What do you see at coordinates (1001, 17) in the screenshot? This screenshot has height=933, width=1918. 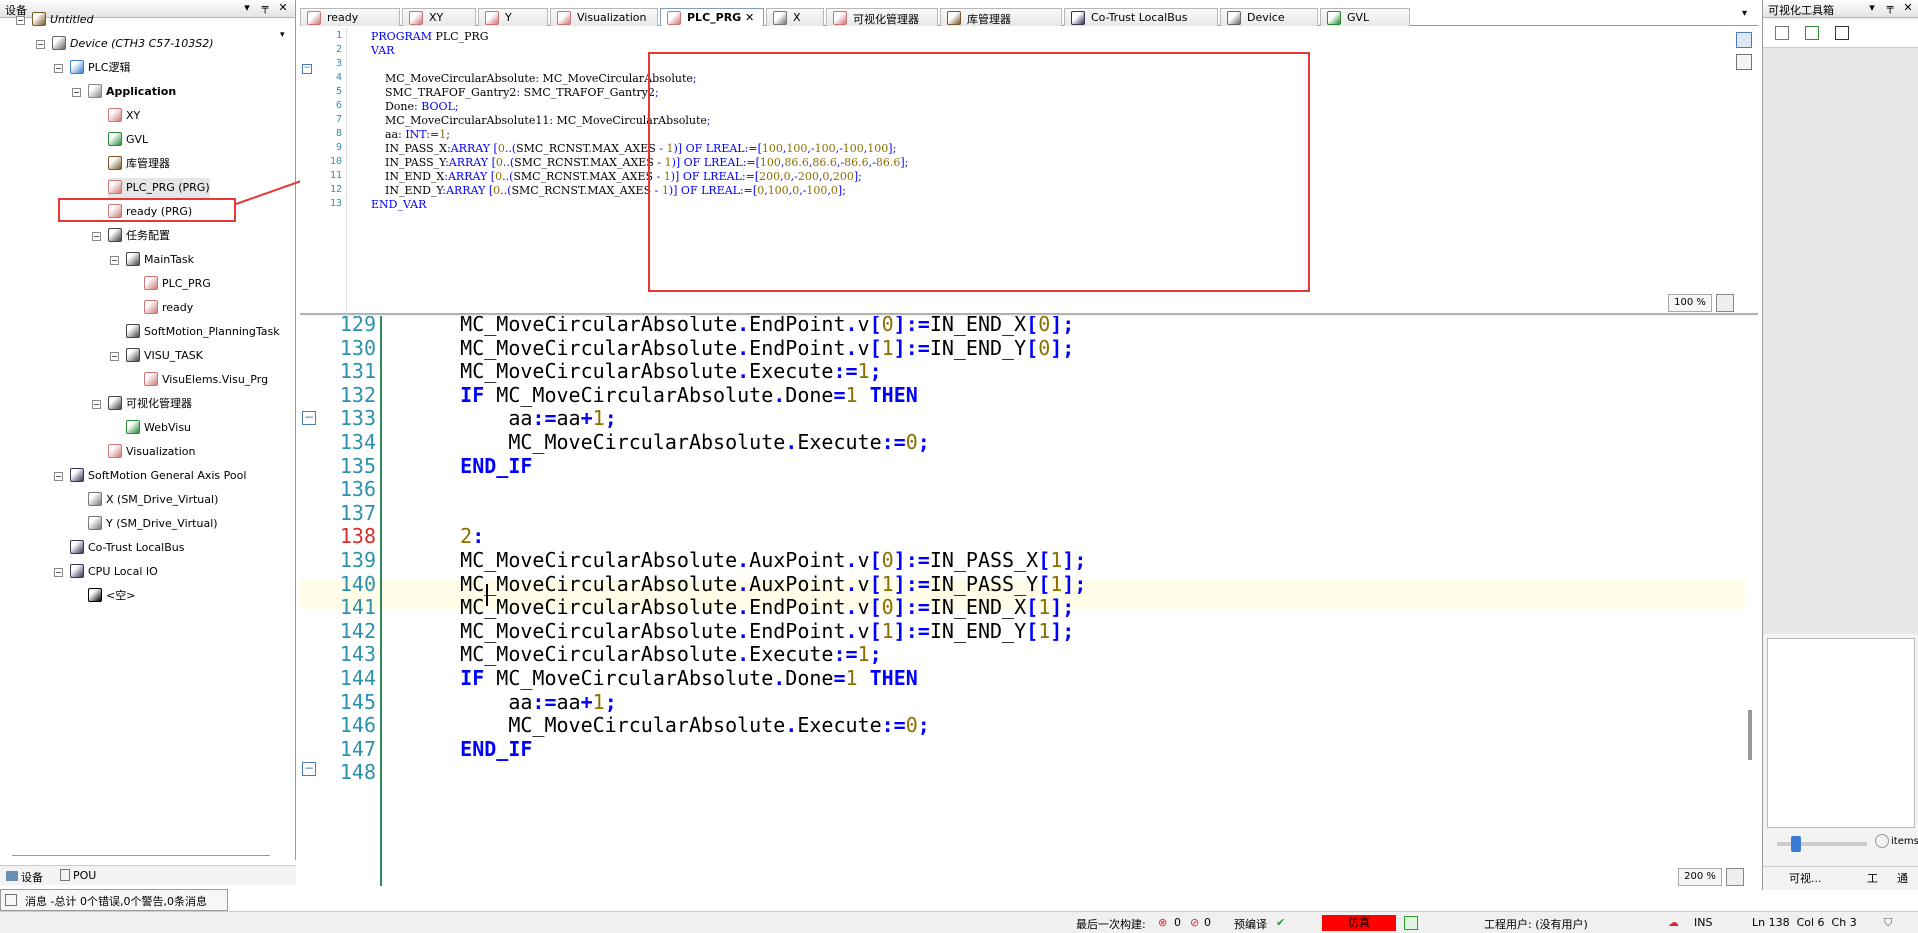 I see `editor-tab: 库管理器` at bounding box center [1001, 17].